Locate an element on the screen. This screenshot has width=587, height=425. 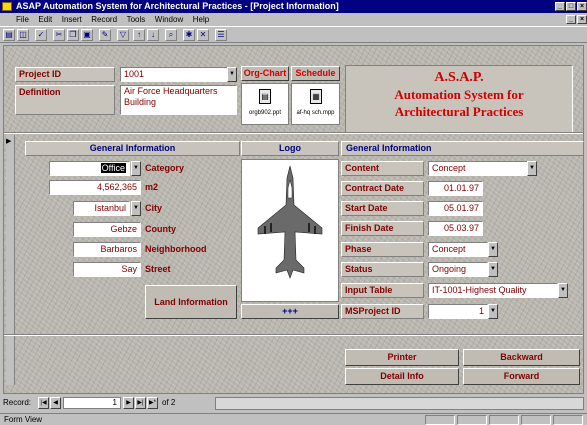
minimize-button: _ is located at coordinates (560, 6).